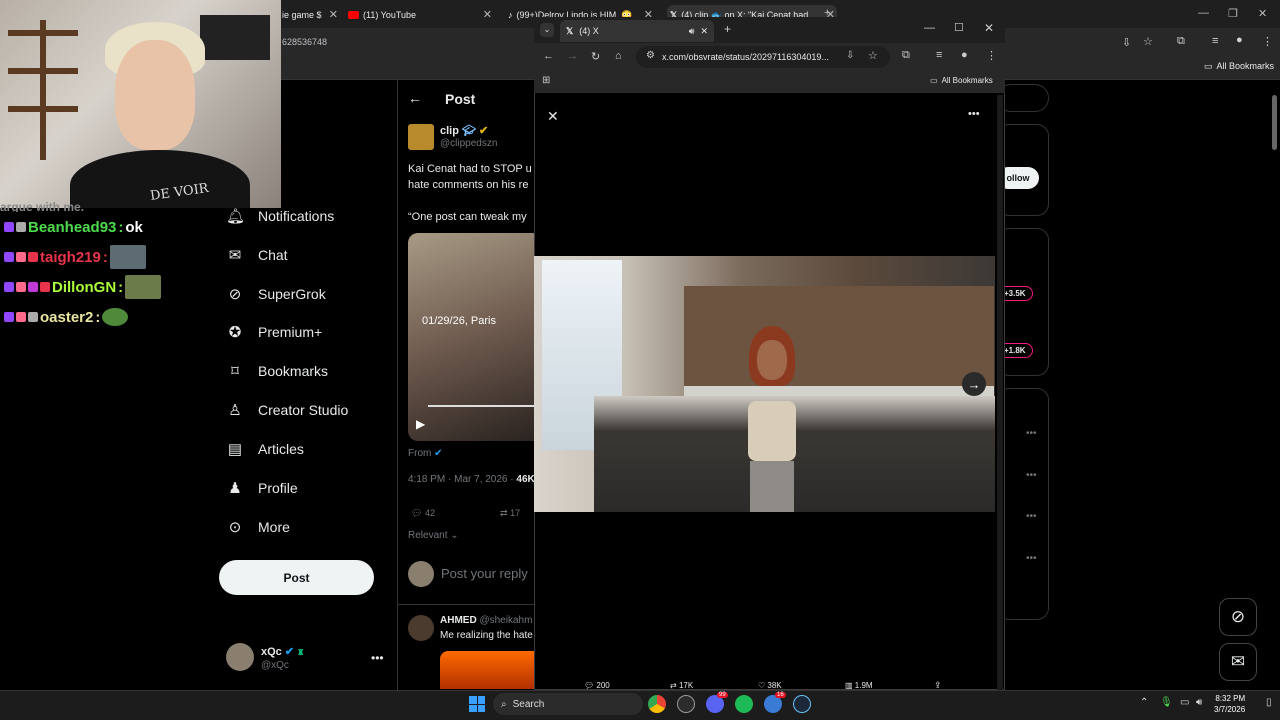  Describe the element at coordinates (257, 255) in the screenshot. I see `nav-chat: ✉ Chat` at that location.